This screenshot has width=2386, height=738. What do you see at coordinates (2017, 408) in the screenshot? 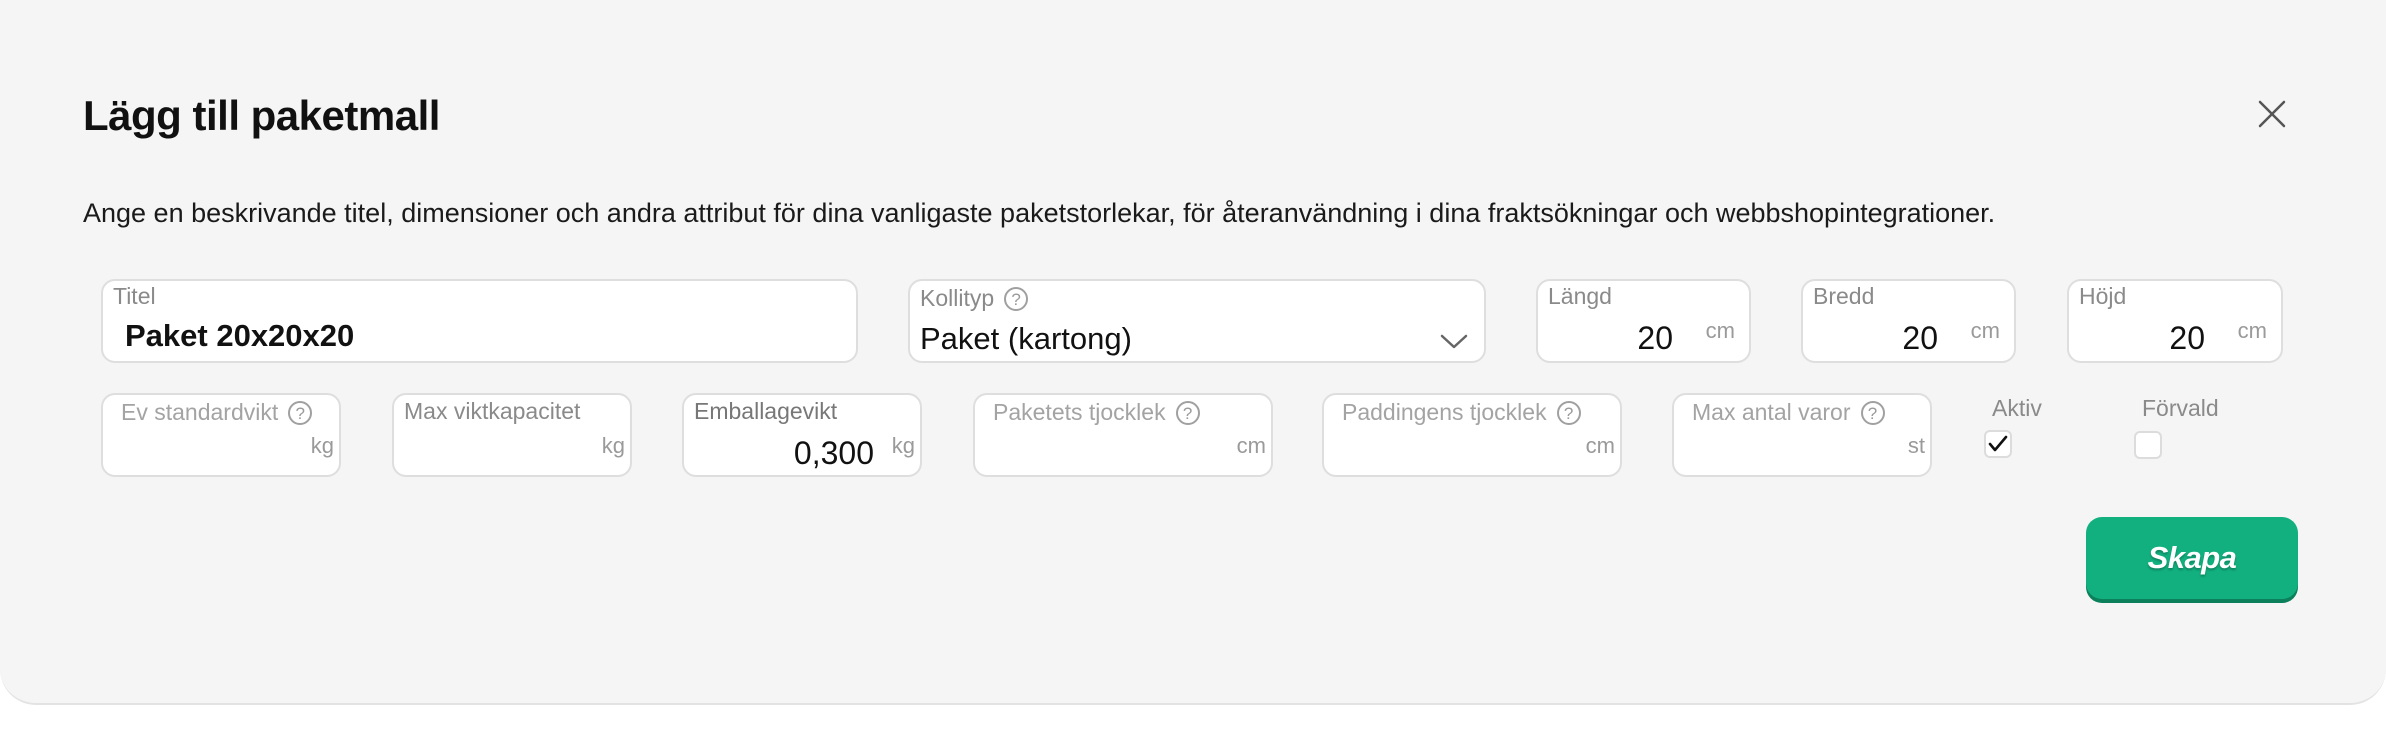
I see `aktiv-label: Aktiv` at bounding box center [2017, 408].